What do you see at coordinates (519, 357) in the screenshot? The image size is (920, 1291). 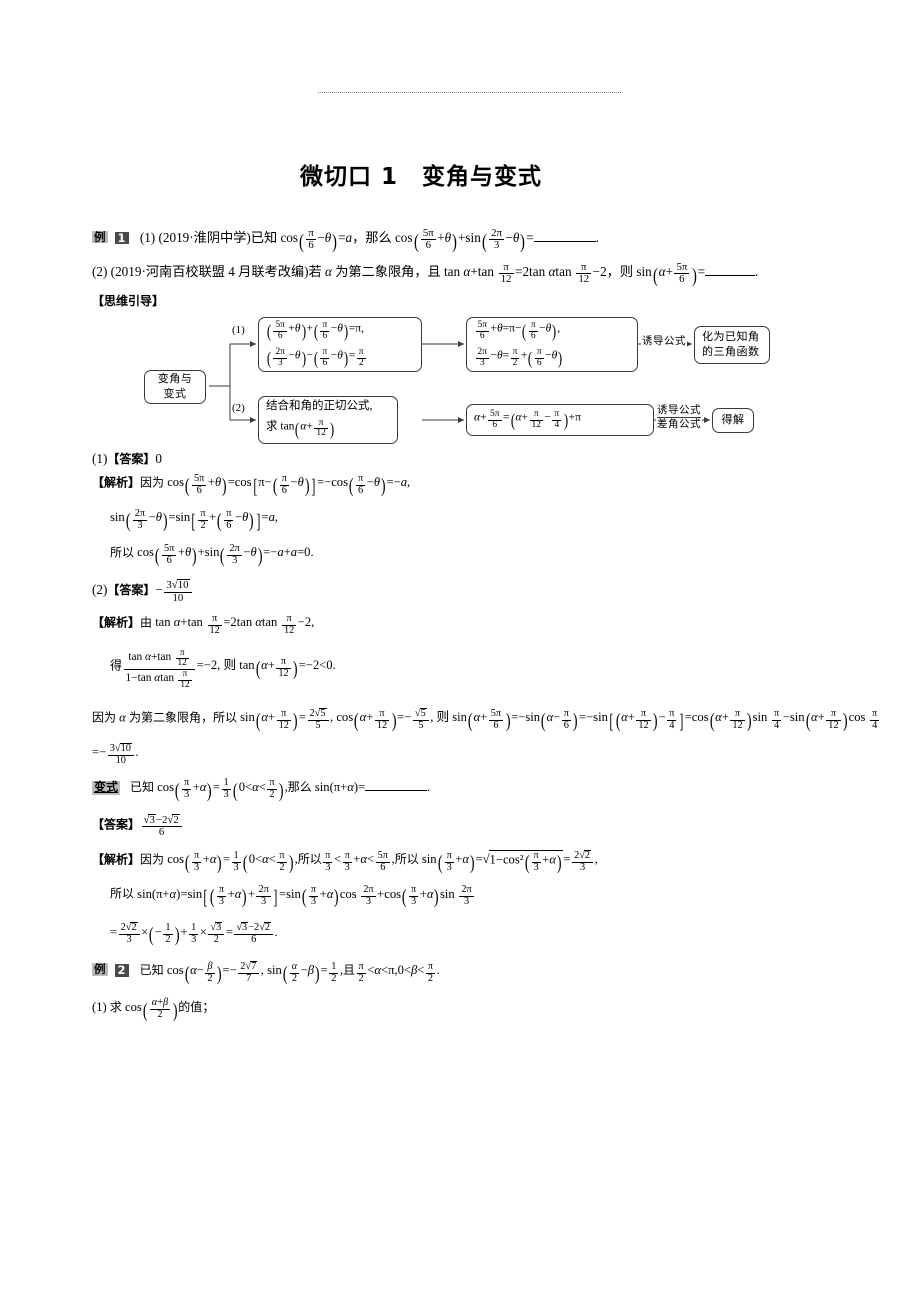 I see `flow-node-b1b-line2: 2π 3 −θ= π 2 +(π 6 −θ)` at bounding box center [519, 357].